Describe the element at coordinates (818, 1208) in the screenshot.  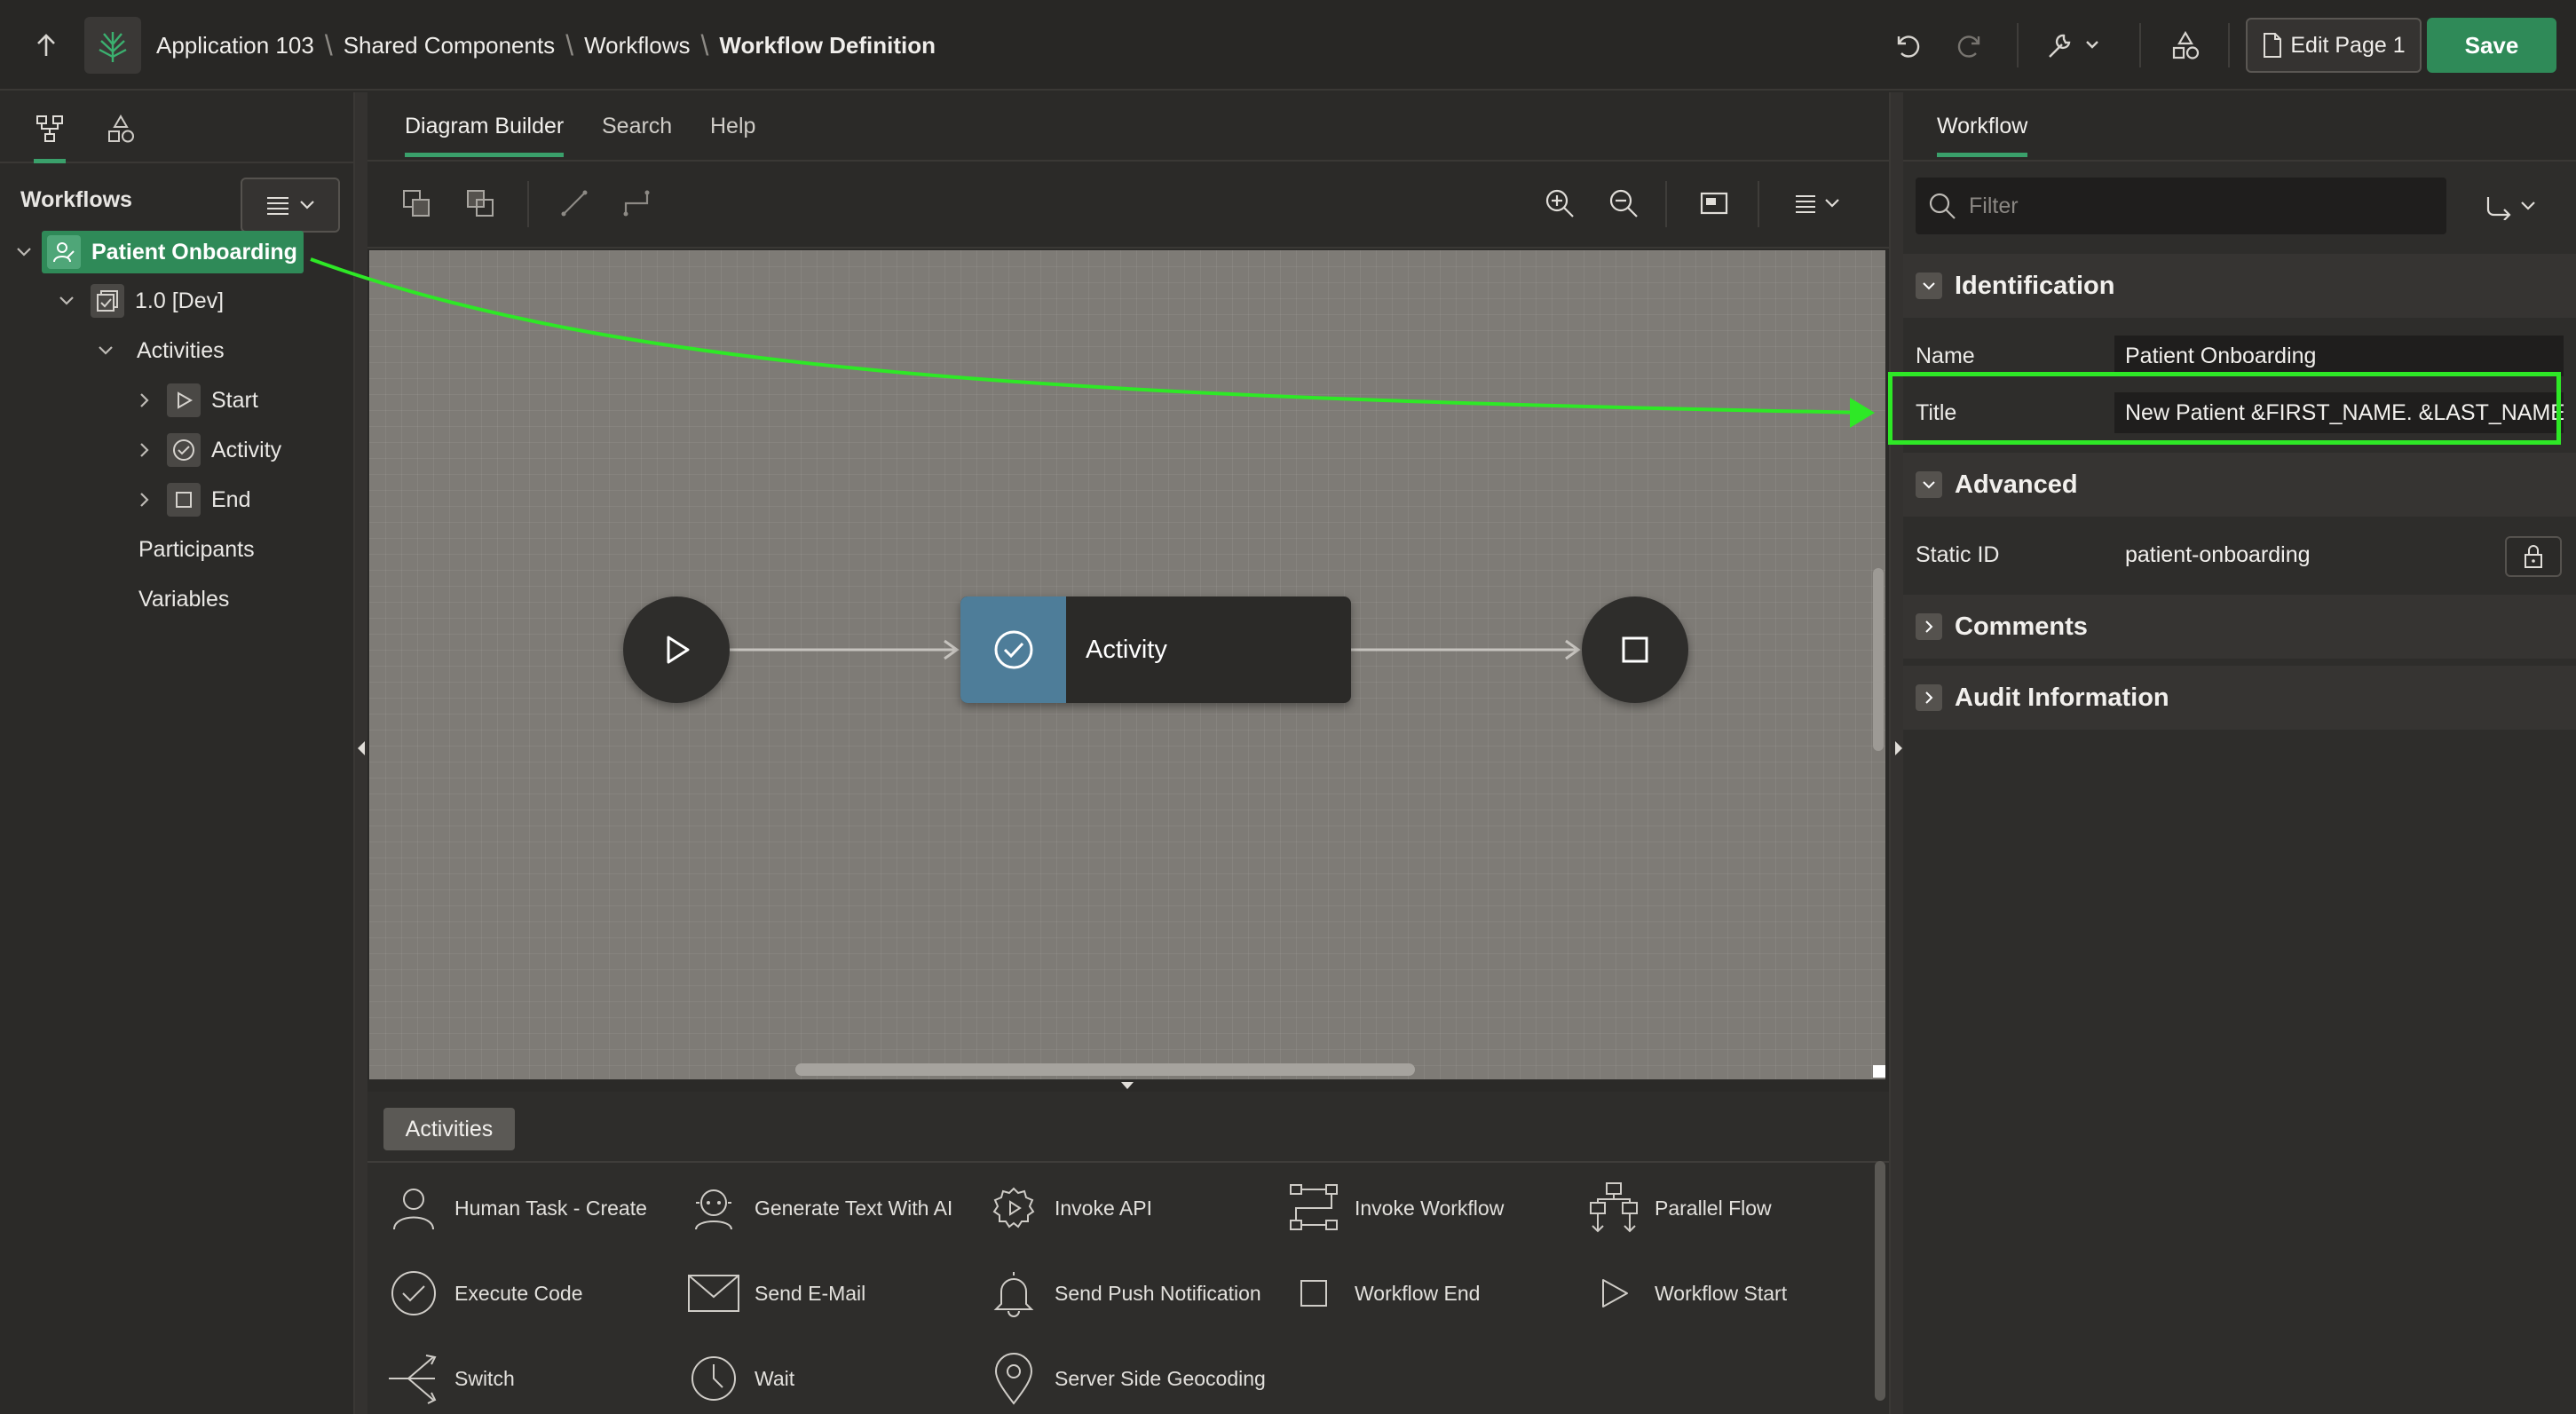
I see `palette-item-generate-text-ai: Generate Text With AI` at that location.